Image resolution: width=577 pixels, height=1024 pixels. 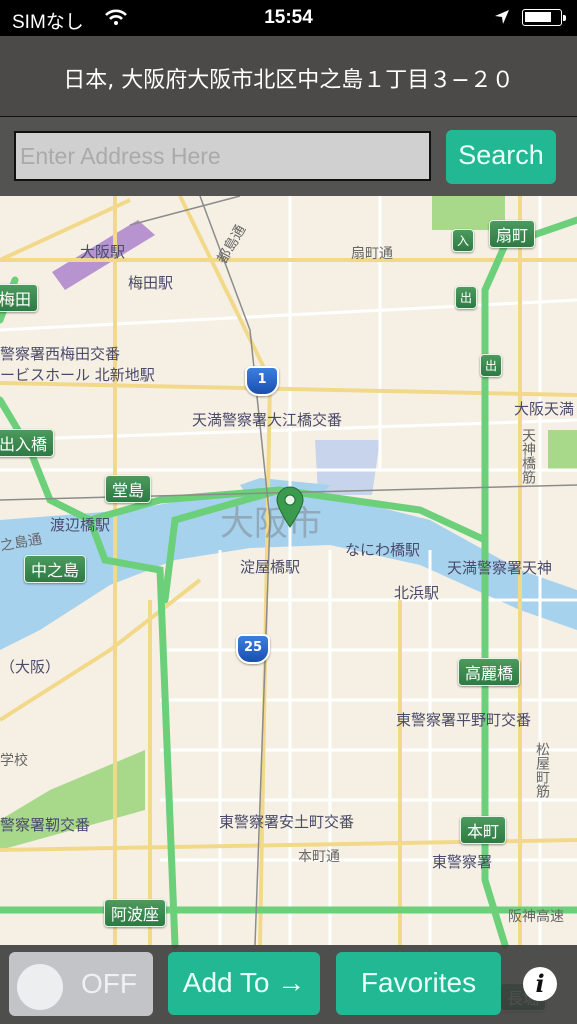 What do you see at coordinates (270, 567) in the screenshot?
I see `map-label: 淀屋橋駅` at bounding box center [270, 567].